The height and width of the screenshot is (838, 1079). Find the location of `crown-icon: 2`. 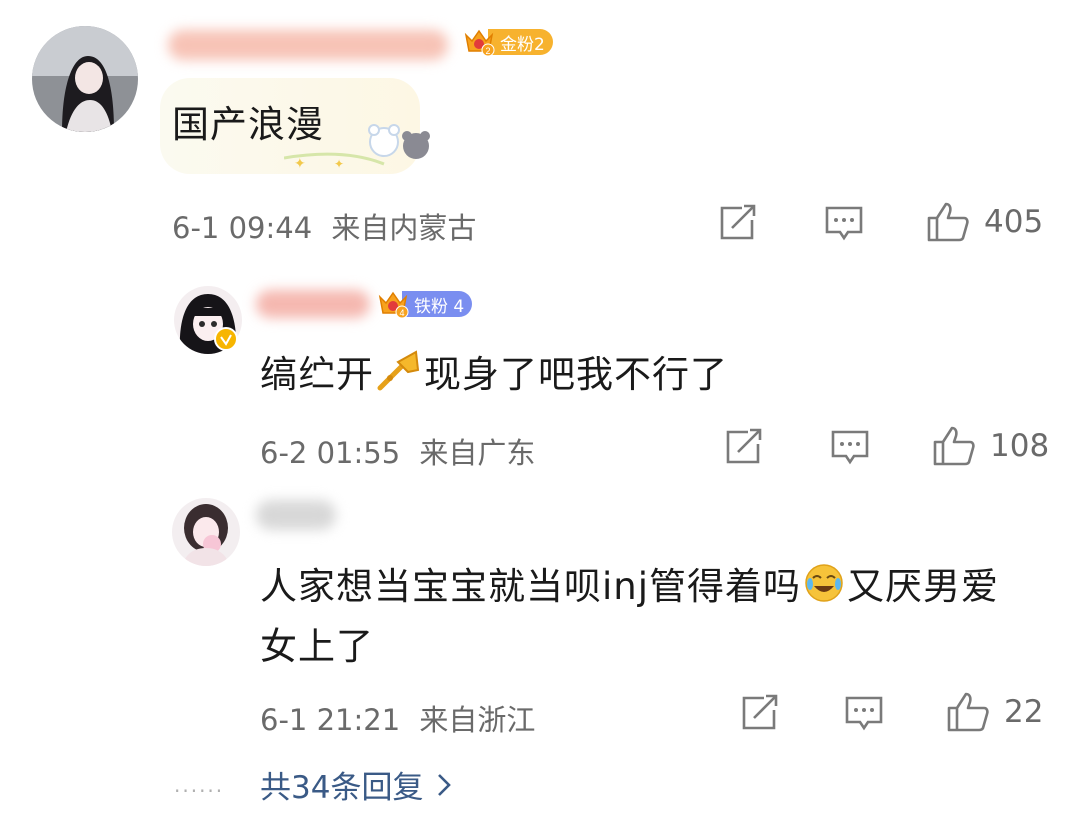

crown-icon: 2 is located at coordinates (479, 43).